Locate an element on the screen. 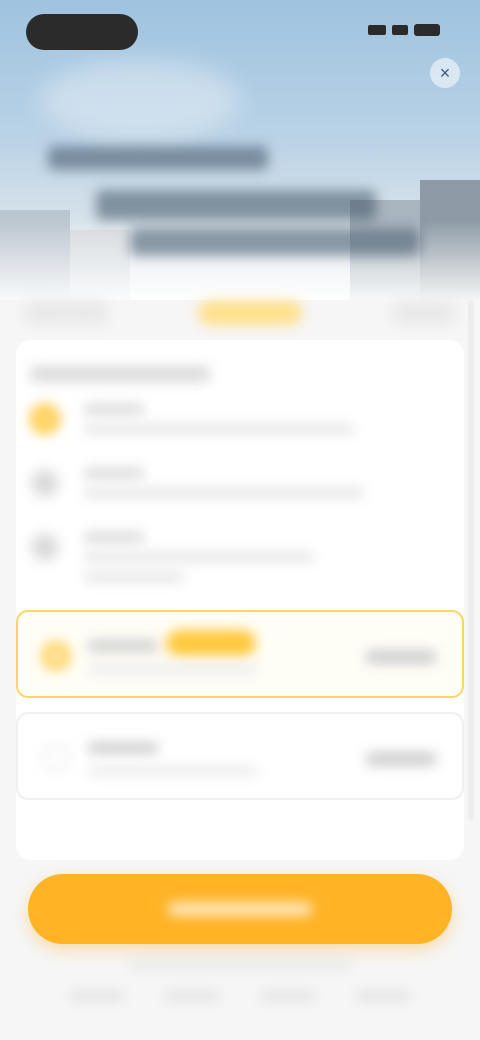  wifi-icon is located at coordinates (400, 30).